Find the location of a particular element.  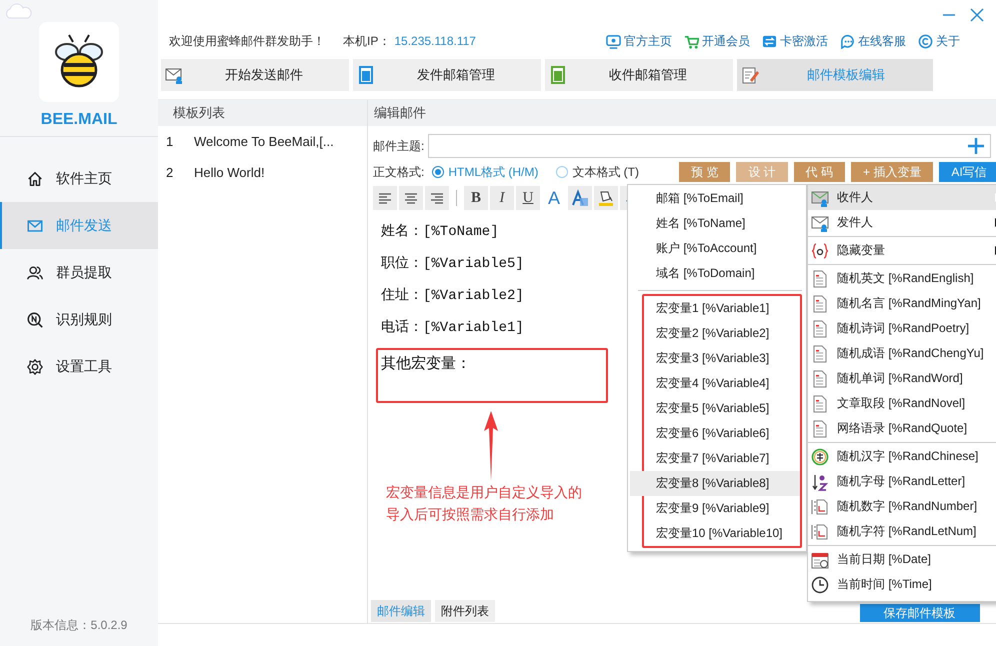

align-center-icon is located at coordinates (411, 198).